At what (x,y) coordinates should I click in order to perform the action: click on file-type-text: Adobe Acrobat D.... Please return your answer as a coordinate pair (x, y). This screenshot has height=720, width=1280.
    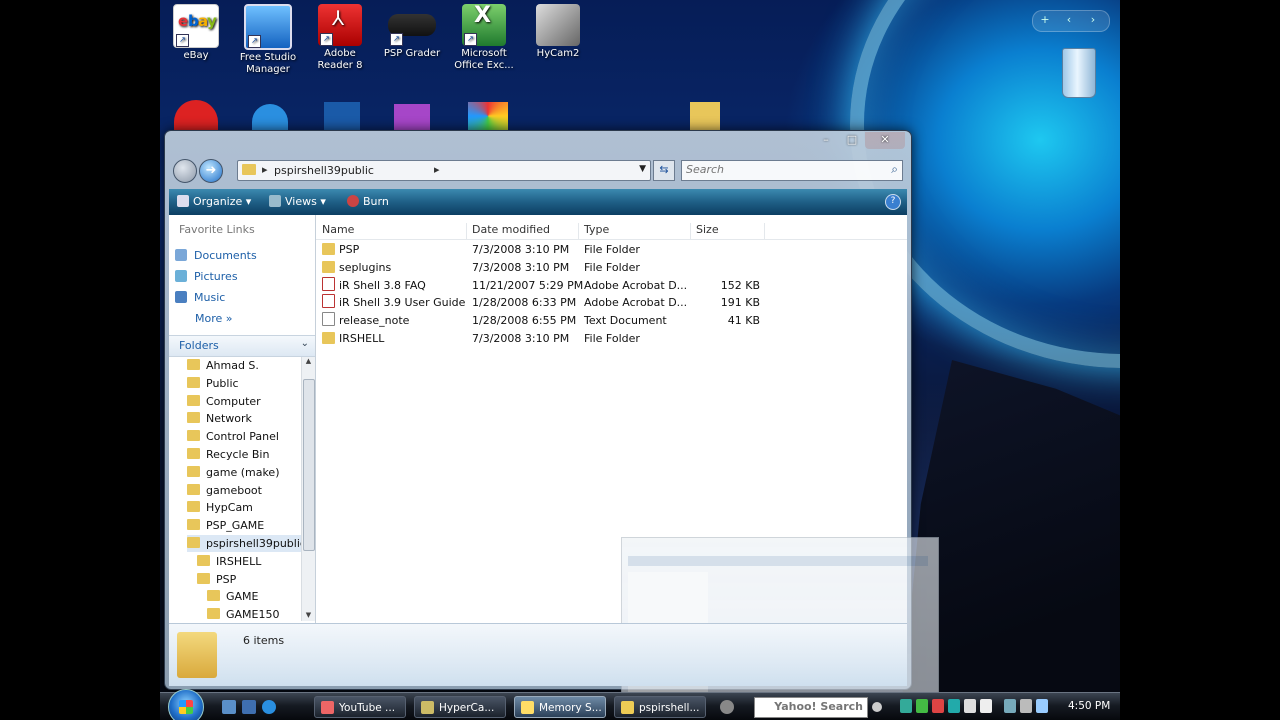
    Looking at the image, I should click on (636, 285).